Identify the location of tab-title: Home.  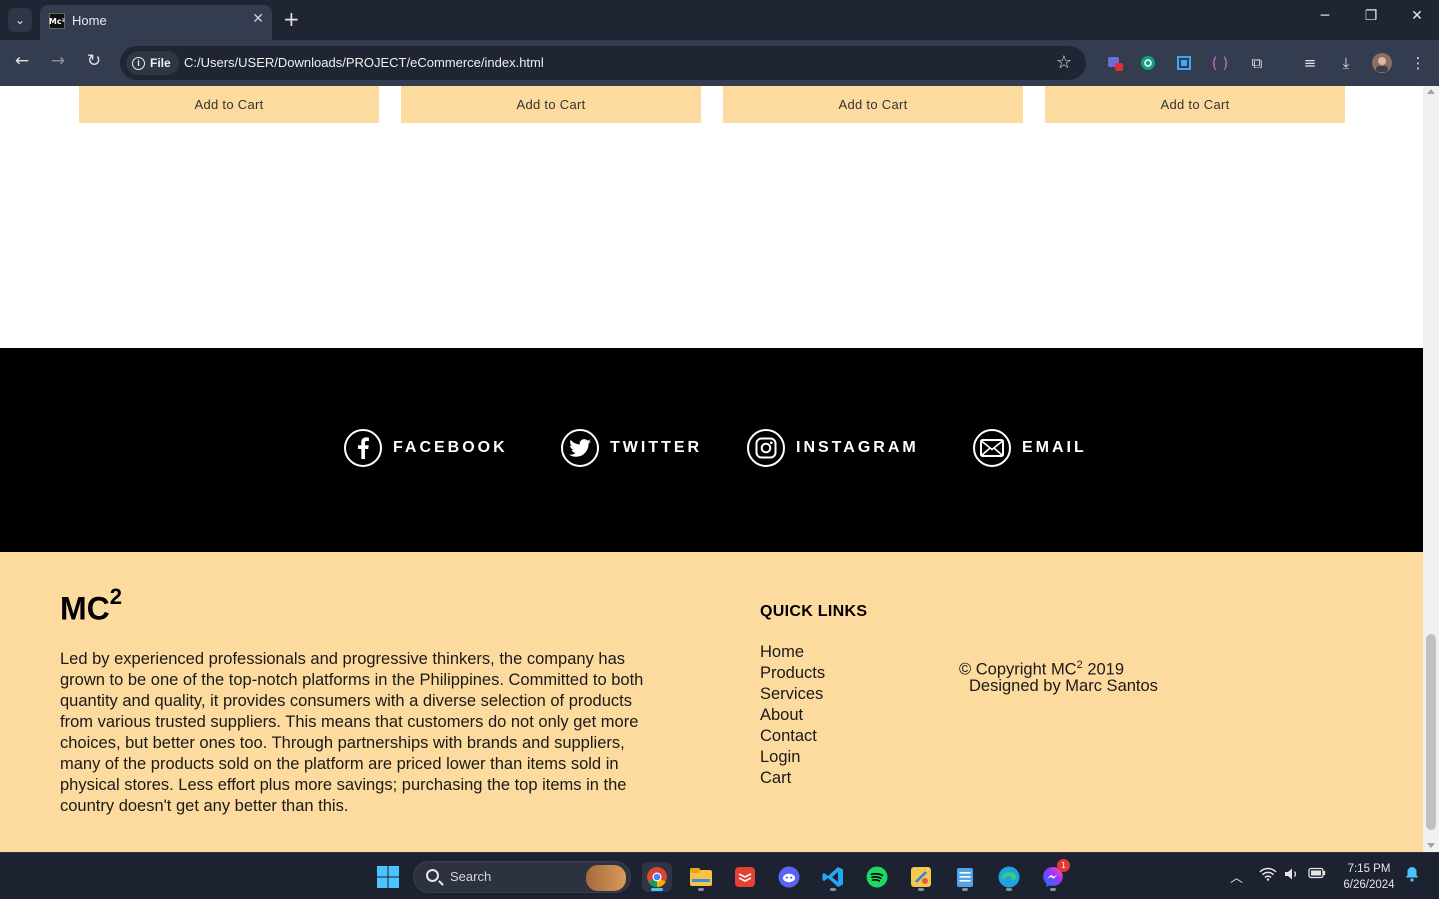
(89, 20).